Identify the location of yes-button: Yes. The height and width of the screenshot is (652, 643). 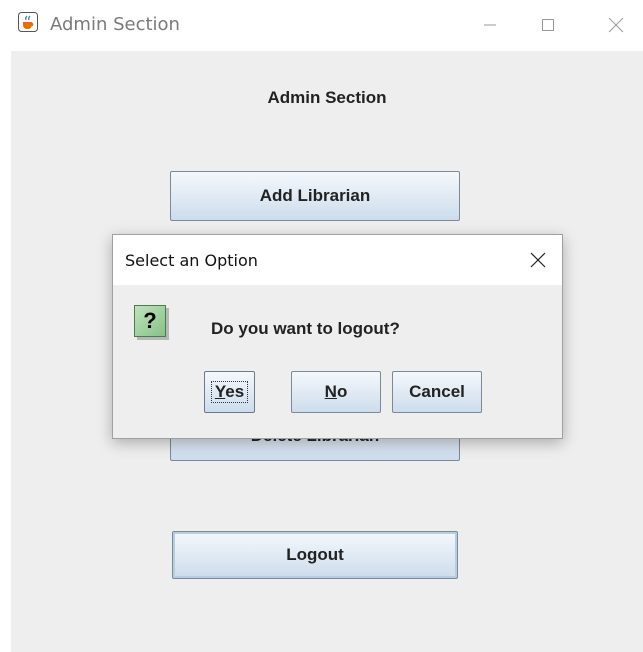
(229, 392).